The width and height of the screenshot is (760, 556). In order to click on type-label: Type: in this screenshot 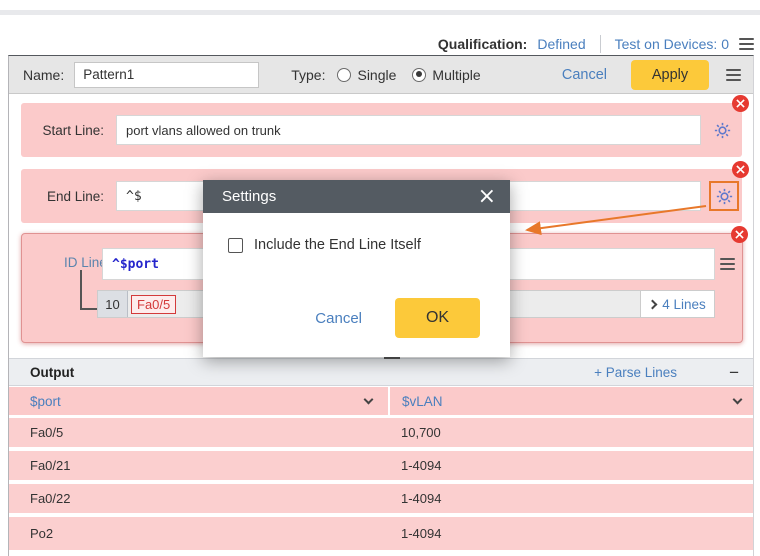, I will do `click(308, 74)`.